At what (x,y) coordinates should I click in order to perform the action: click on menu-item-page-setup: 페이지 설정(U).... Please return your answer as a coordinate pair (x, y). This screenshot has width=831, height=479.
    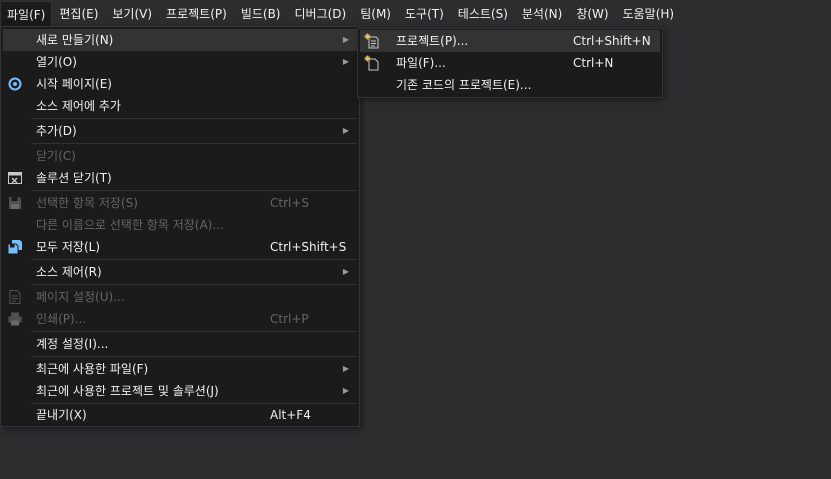
    Looking at the image, I should click on (180, 297).